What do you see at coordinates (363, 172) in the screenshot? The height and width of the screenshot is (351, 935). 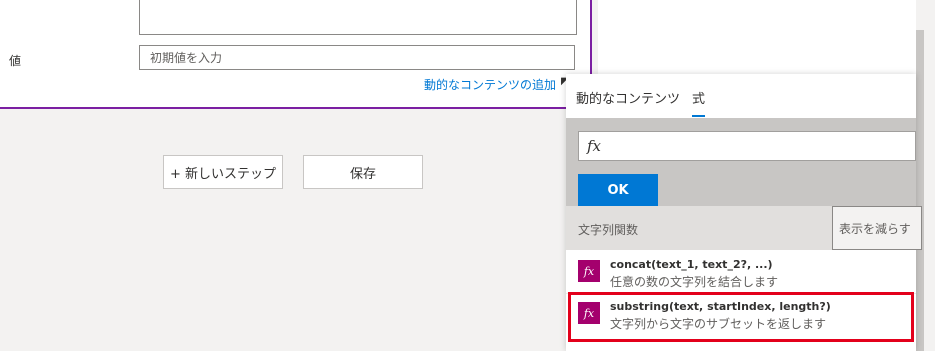 I see `save-button: 保存` at bounding box center [363, 172].